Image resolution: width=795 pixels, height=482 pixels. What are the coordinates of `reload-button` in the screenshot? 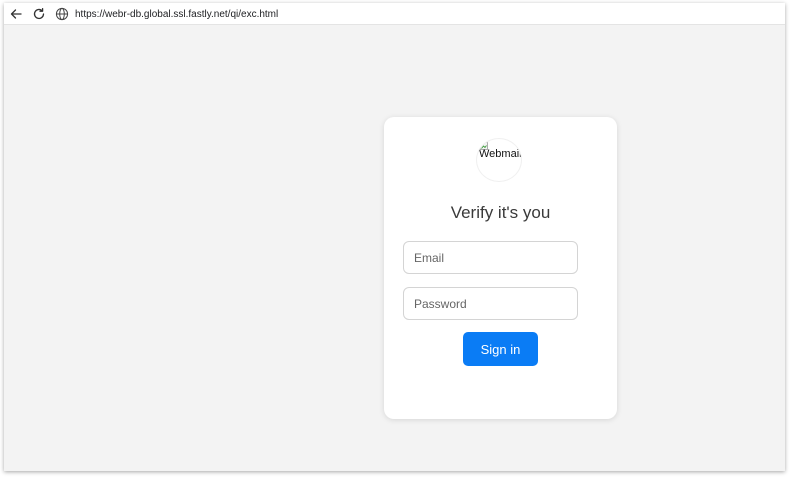 It's located at (39, 14).